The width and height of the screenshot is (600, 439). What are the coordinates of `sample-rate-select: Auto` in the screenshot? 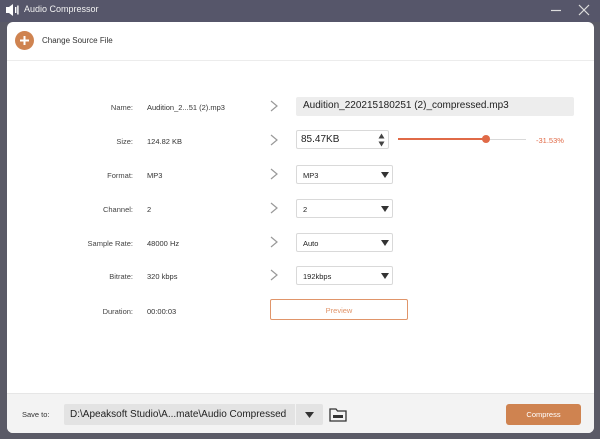 It's located at (344, 242).